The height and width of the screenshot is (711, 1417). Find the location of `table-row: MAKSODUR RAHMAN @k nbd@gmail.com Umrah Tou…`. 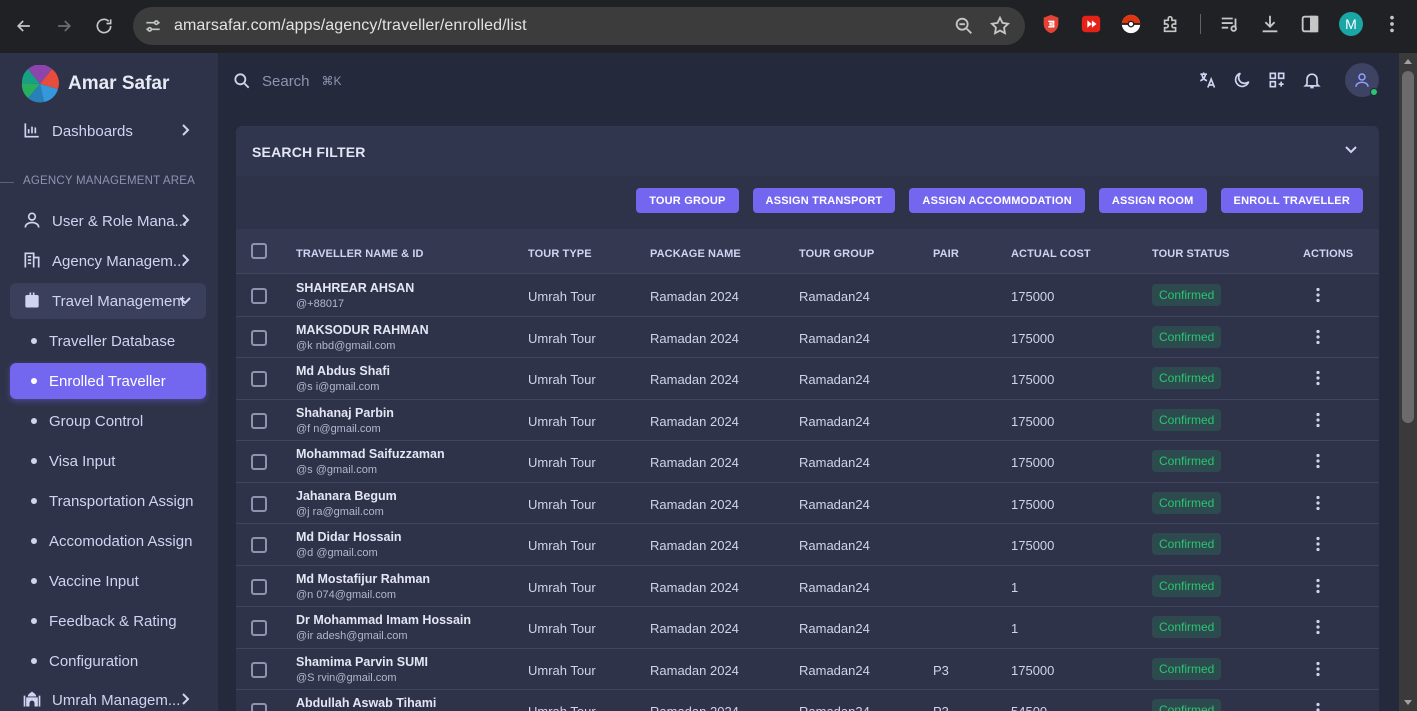

table-row: MAKSODUR RAHMAN @k nbd@gmail.com Umrah Tou… is located at coordinates (807, 337).